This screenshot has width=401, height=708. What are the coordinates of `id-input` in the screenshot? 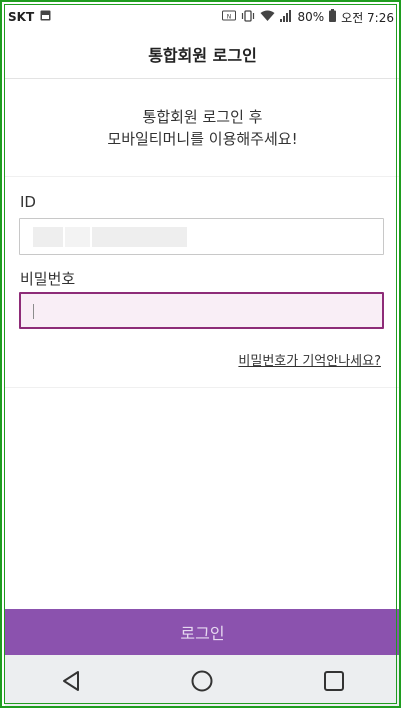 It's located at (201, 236).